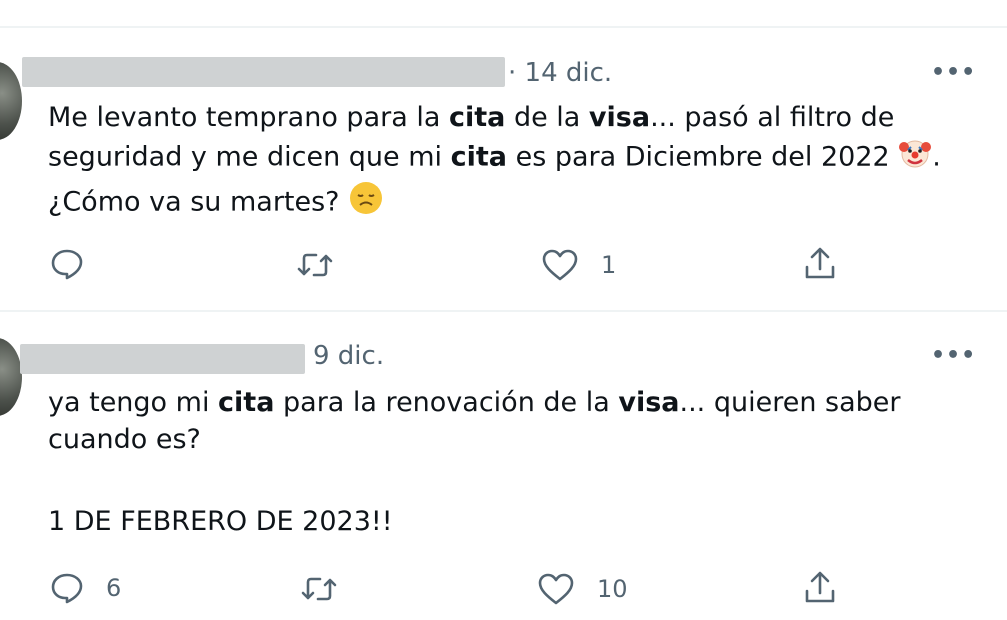 The height and width of the screenshot is (620, 1007). I want to click on tweet-text-line-3: ¿Cómo va su martes?, so click(494, 203).